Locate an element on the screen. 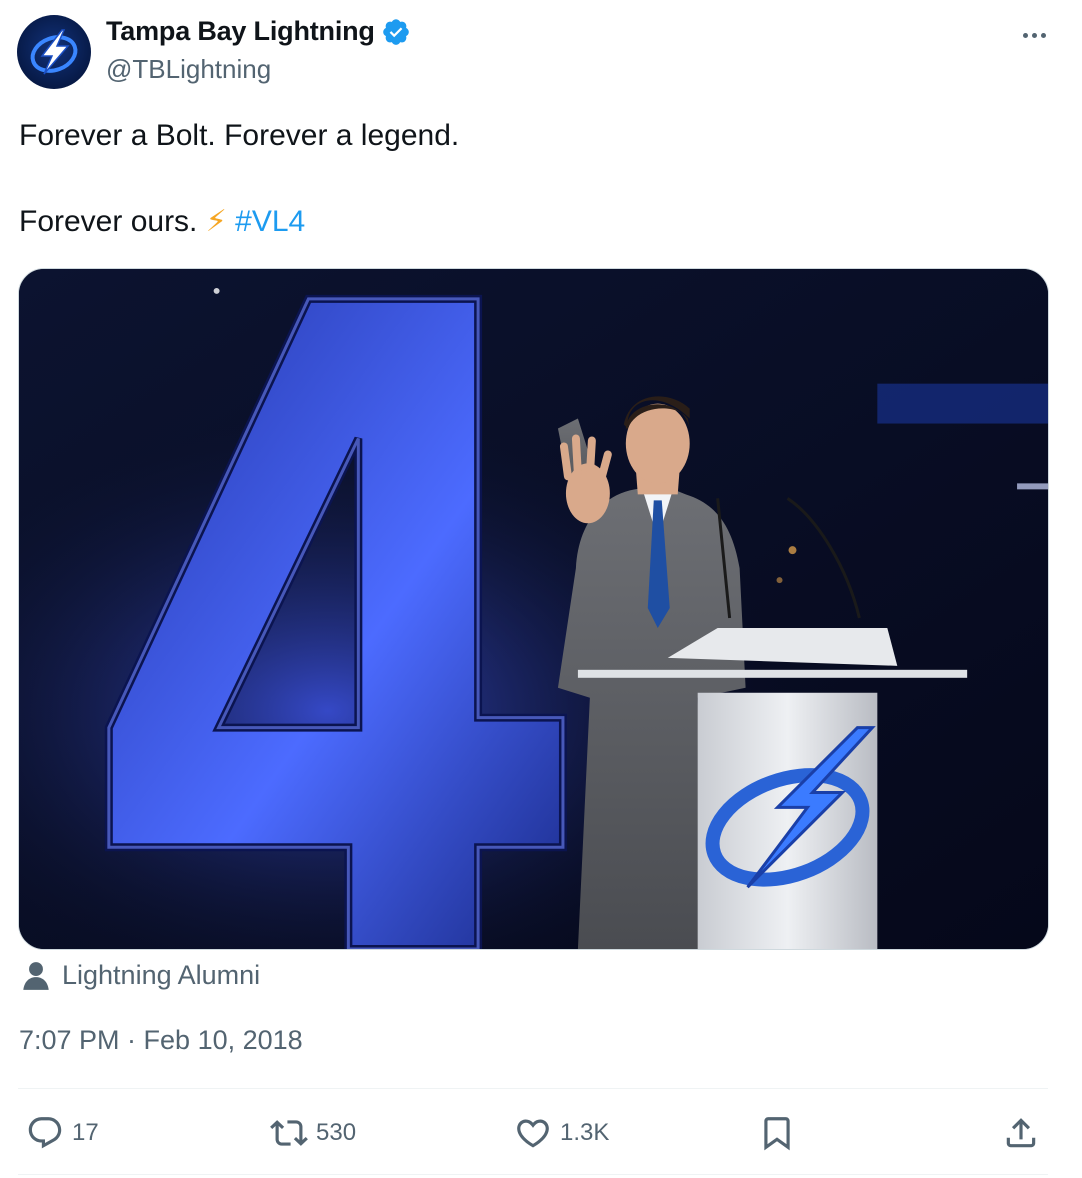 The width and height of the screenshot is (1082, 1178). lightning-bolt-logo-icon is located at coordinates (54, 52).